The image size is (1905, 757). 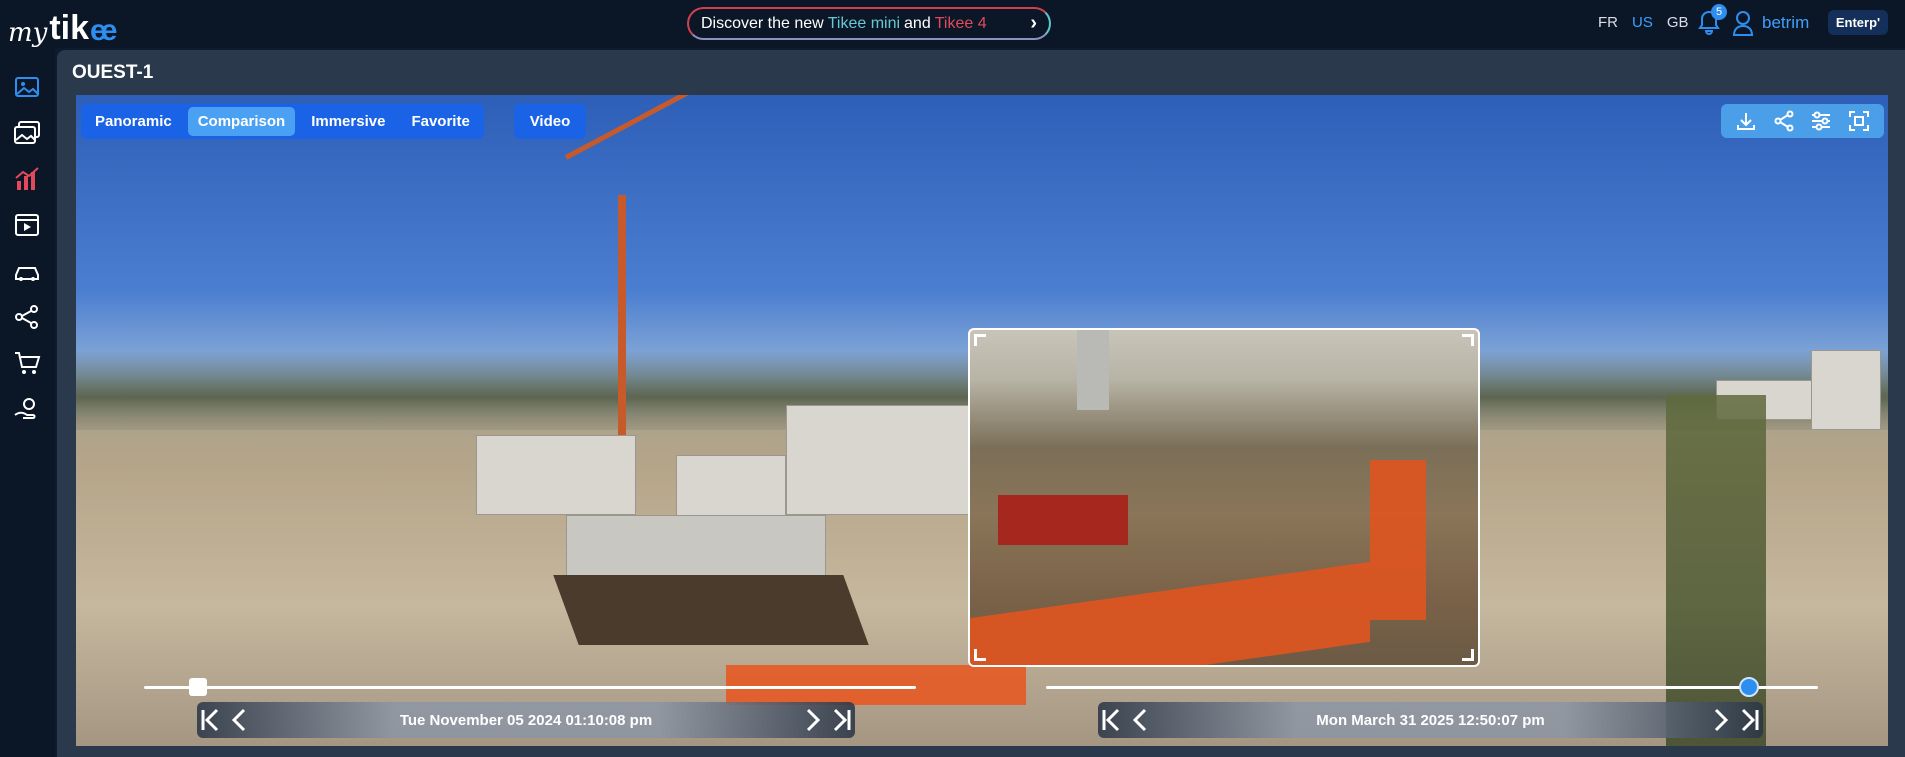 I want to click on rebar-stack, so click(x=711, y=610).